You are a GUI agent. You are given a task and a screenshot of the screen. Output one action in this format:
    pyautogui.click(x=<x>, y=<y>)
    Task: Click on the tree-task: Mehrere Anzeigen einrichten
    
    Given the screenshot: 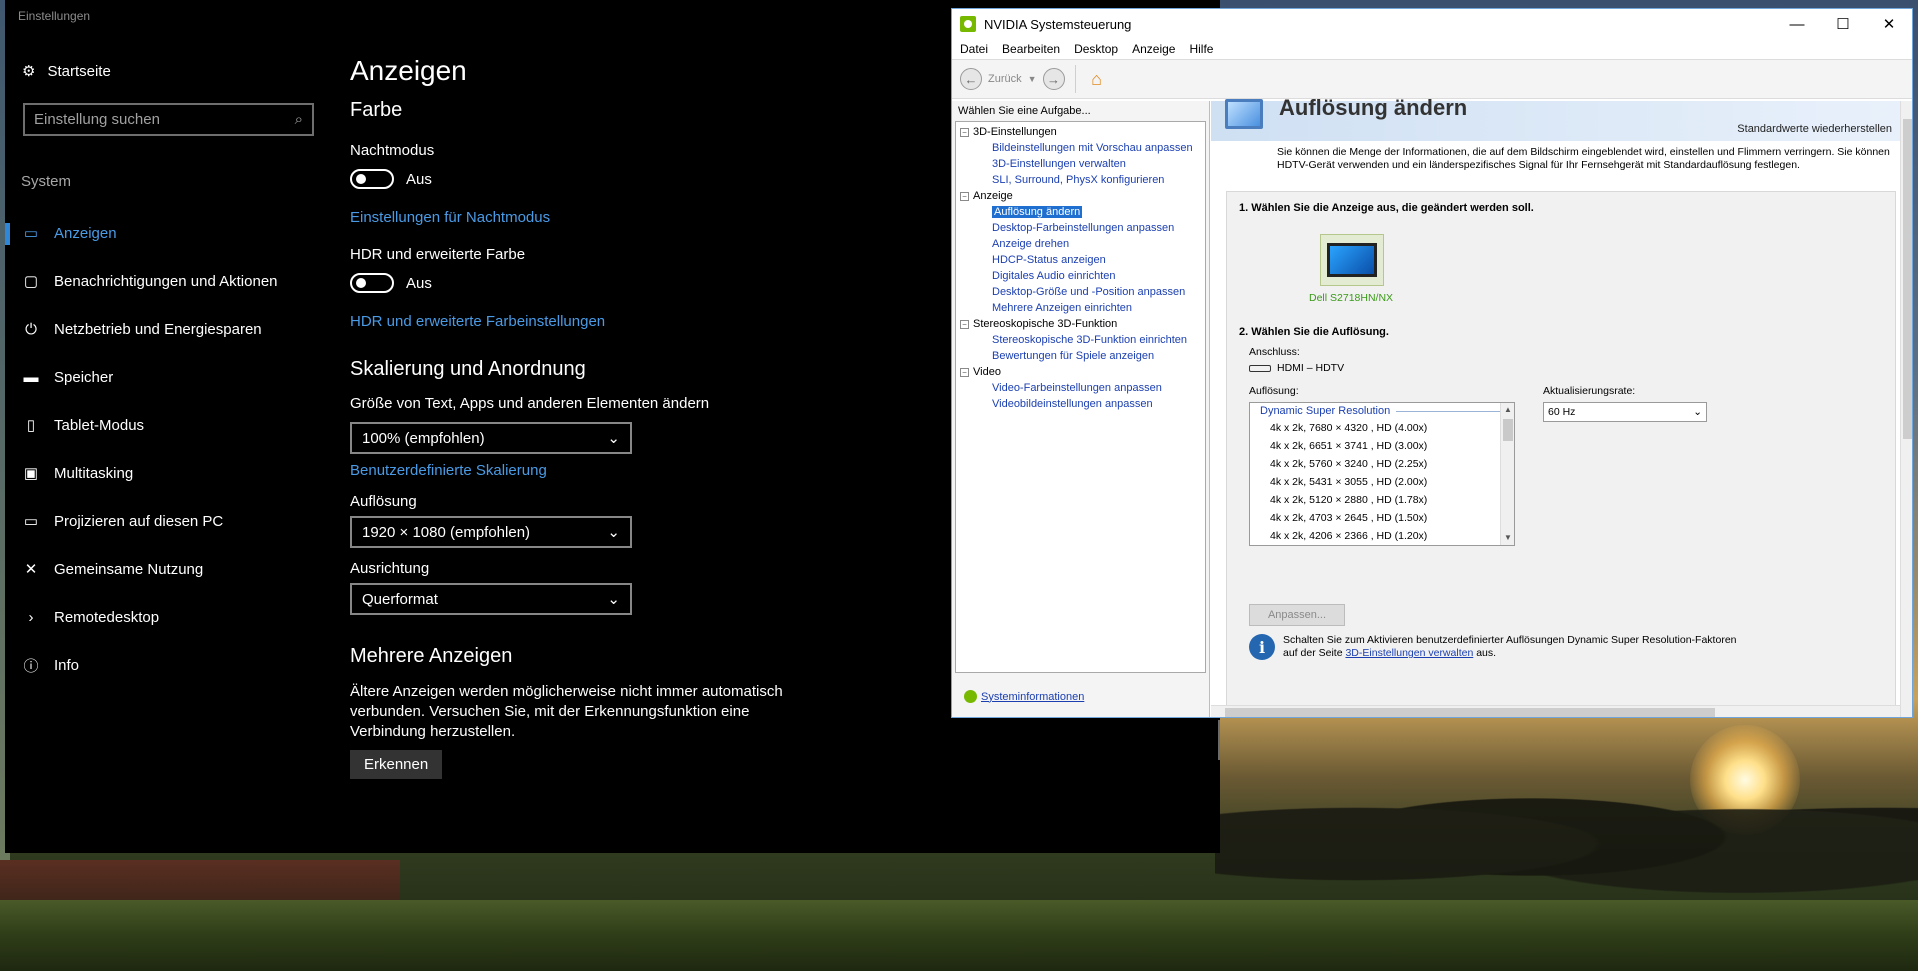 What is the action you would take?
    pyautogui.click(x=1082, y=308)
    